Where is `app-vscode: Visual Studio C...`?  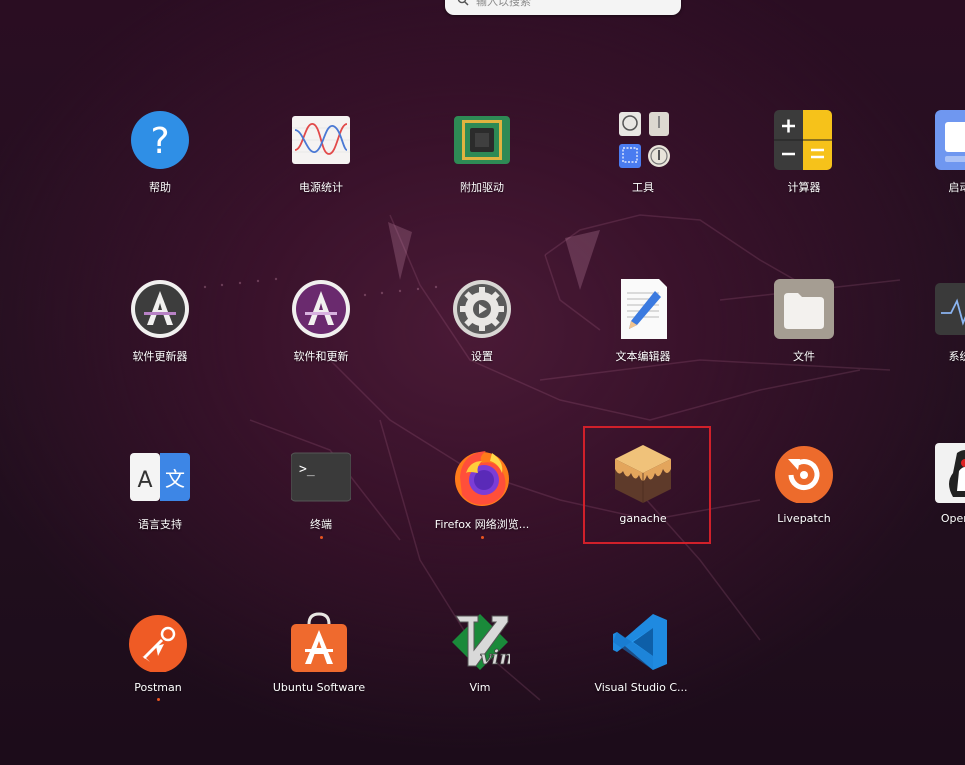 app-vscode: Visual Studio C... is located at coordinates (641, 672).